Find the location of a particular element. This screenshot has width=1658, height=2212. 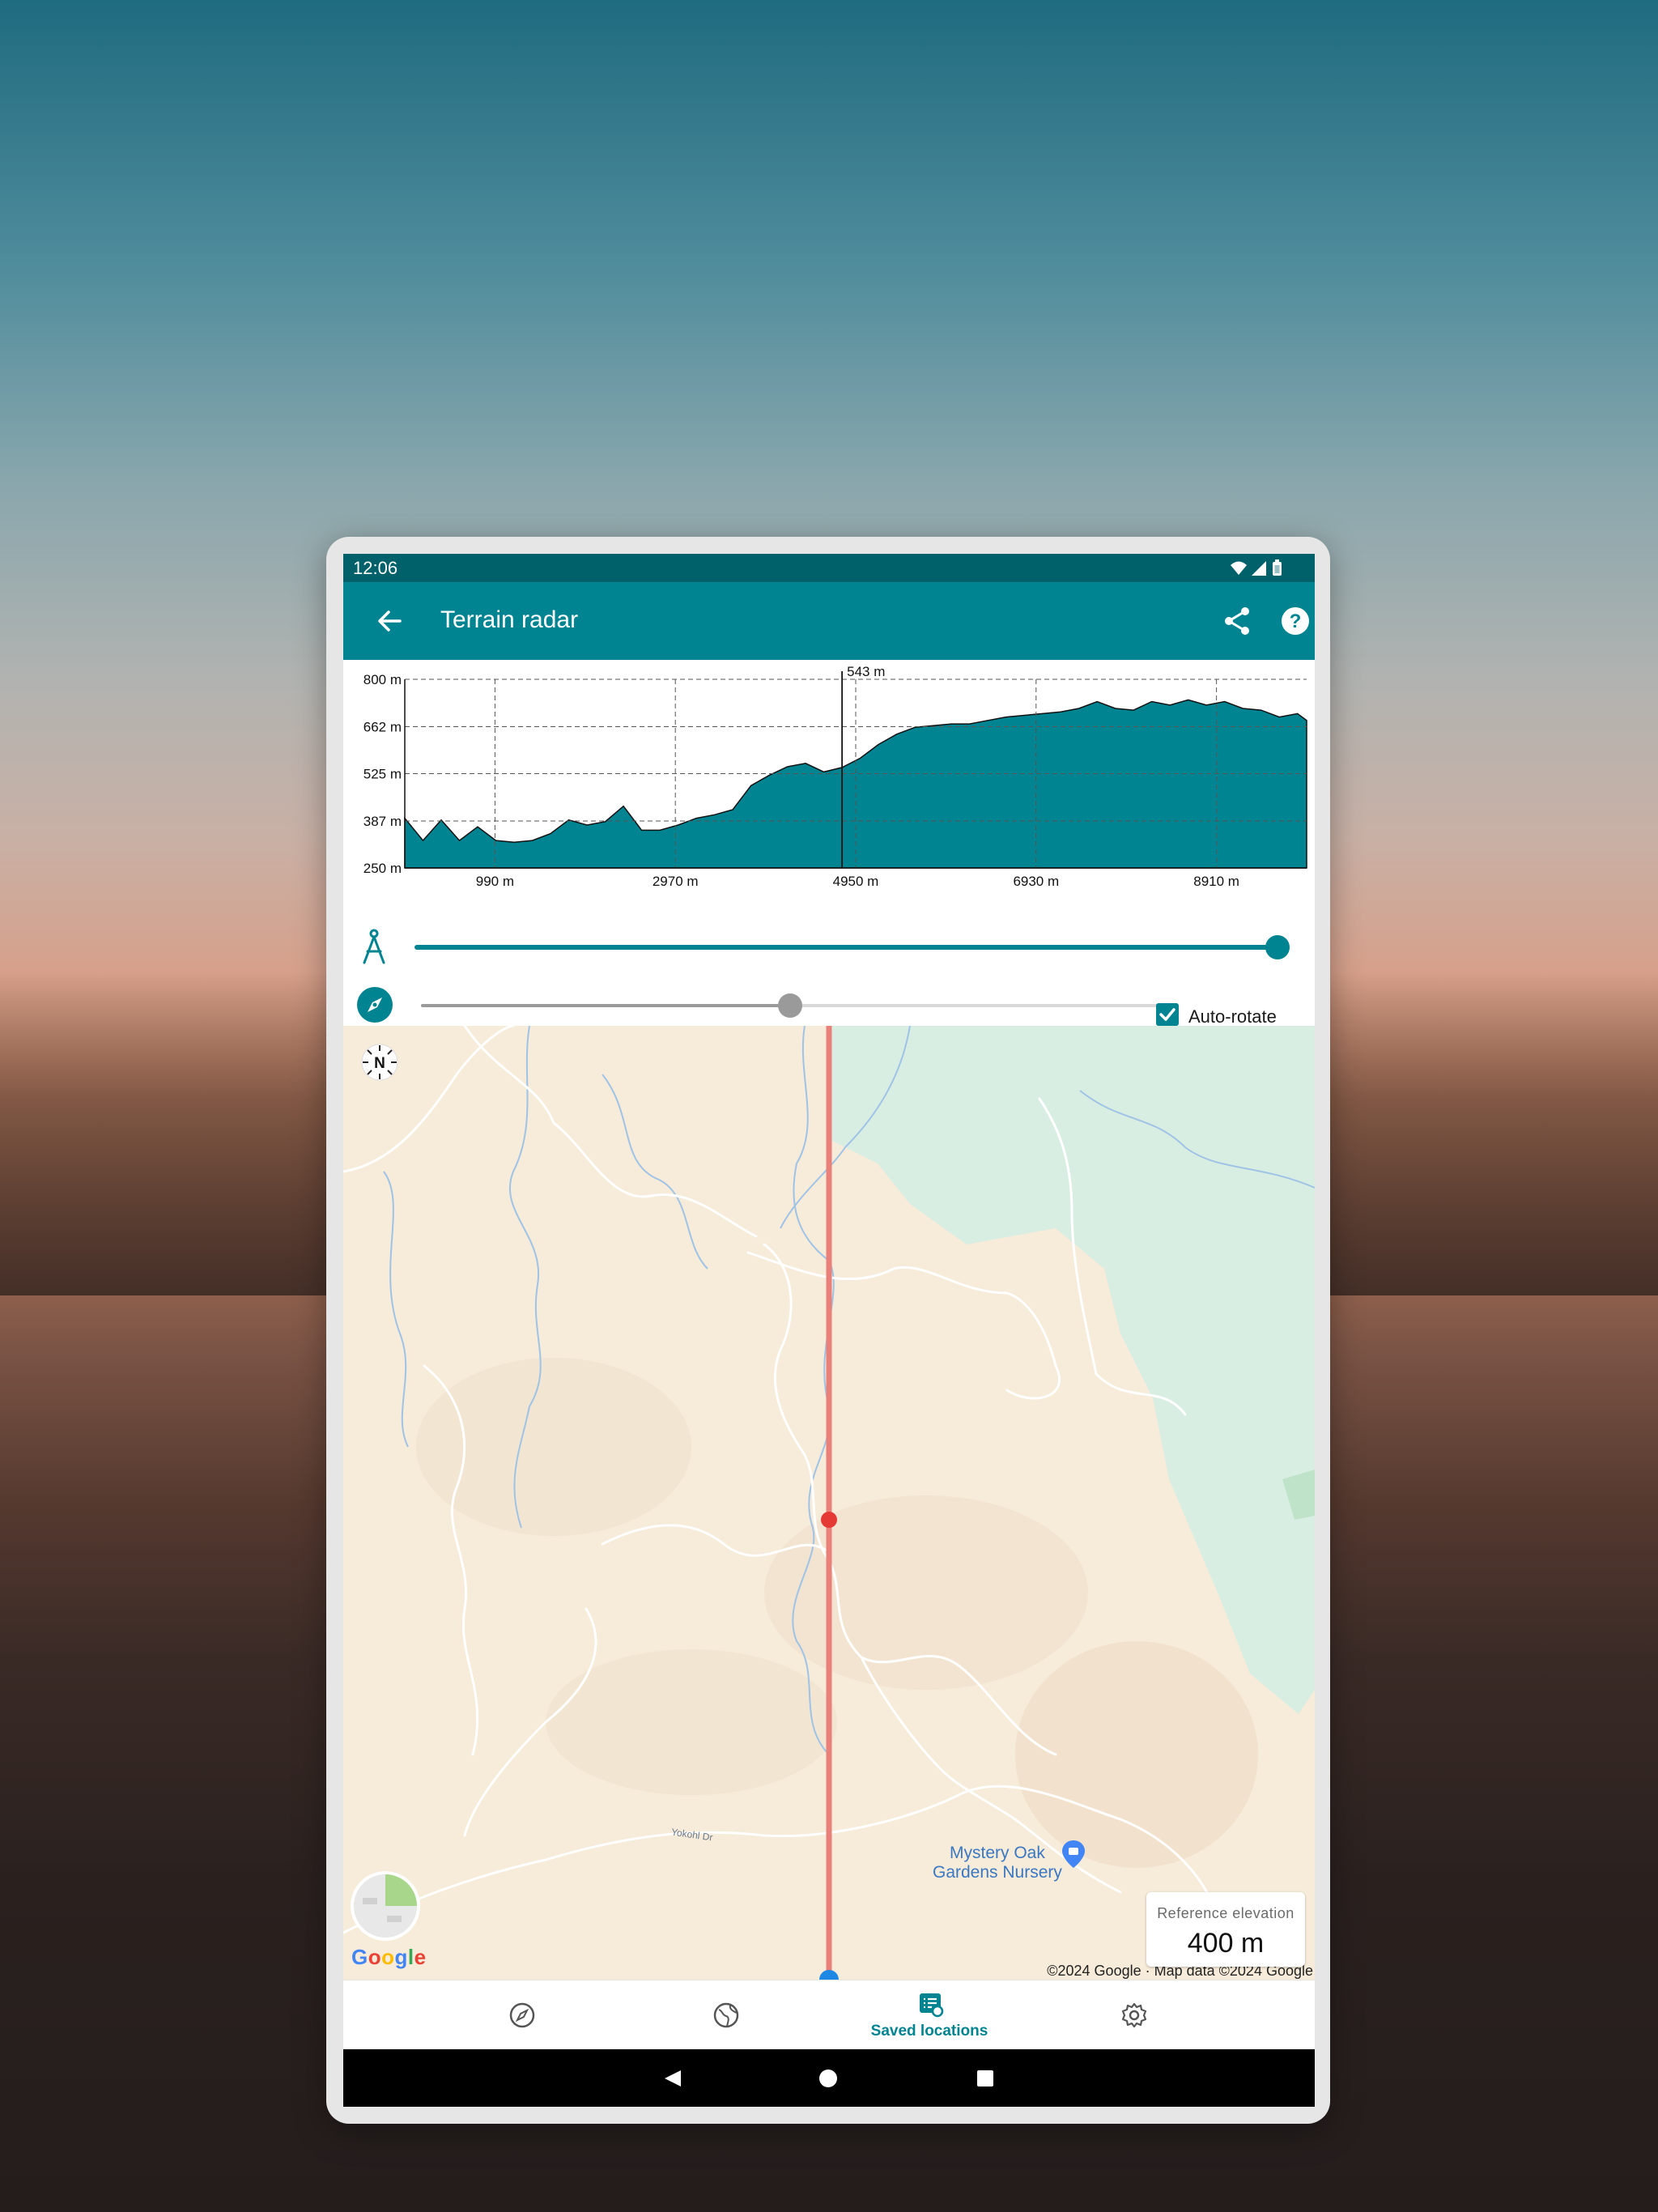

back-triangle-icon is located at coordinates (672, 2079).